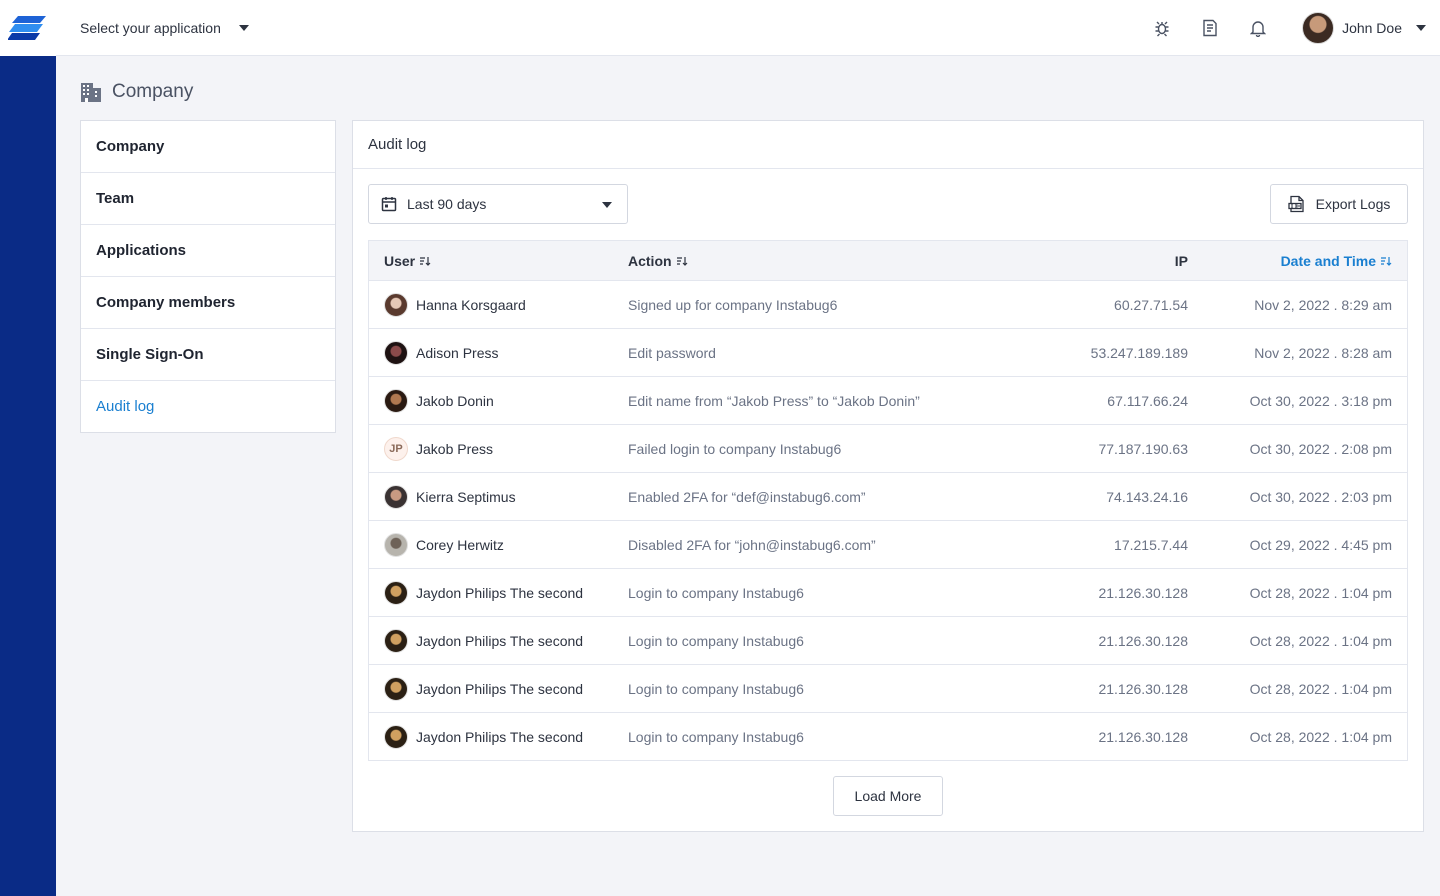  Describe the element at coordinates (733, 305) in the screenshot. I see `row-action: Signed up for company Instabug6` at that location.